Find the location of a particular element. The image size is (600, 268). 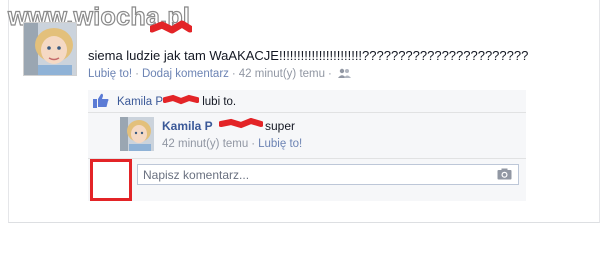

likes-suffix: lubi to. is located at coordinates (219, 102).